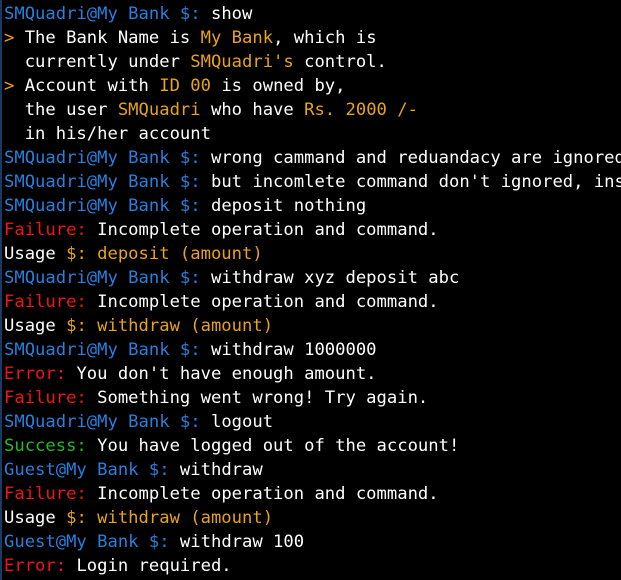 Image resolution: width=621 pixels, height=580 pixels. What do you see at coordinates (40, 566) in the screenshot?
I see `error-line-login-required-segment-0: Error:` at bounding box center [40, 566].